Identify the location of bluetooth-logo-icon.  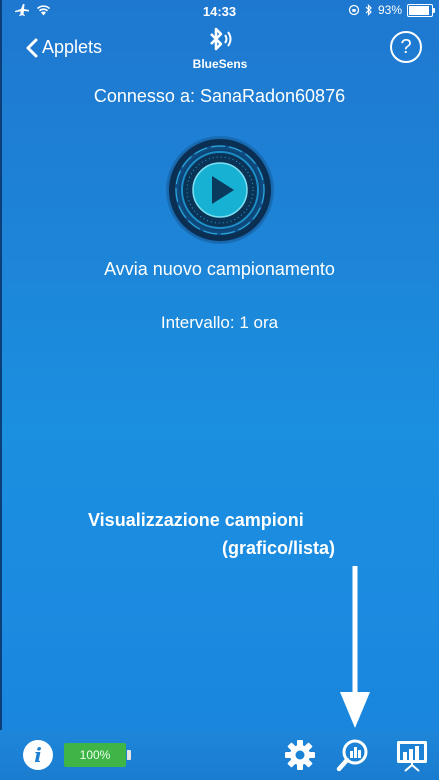
(221, 39).